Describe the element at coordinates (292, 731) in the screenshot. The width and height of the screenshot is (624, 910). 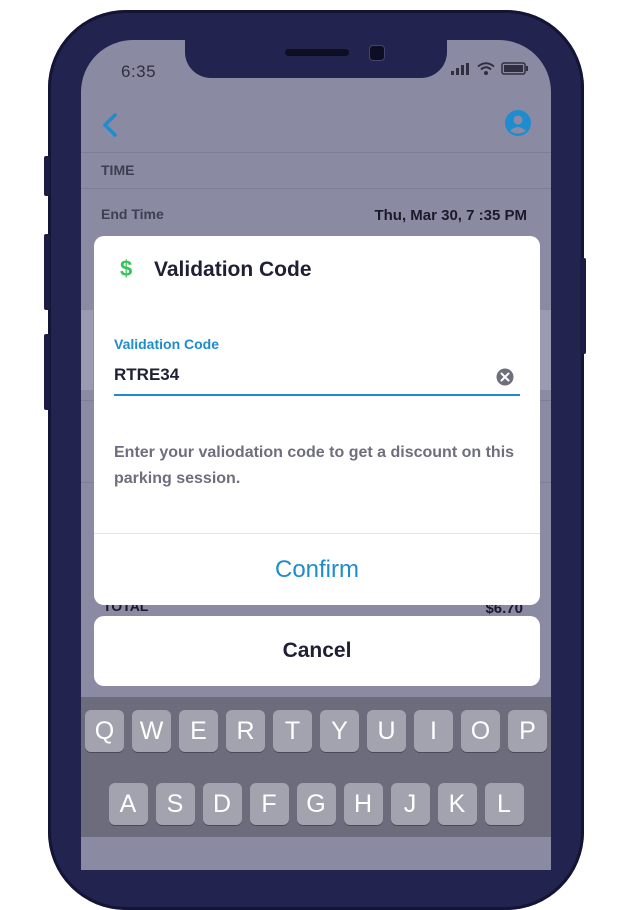
I see `key-t: T` at that location.